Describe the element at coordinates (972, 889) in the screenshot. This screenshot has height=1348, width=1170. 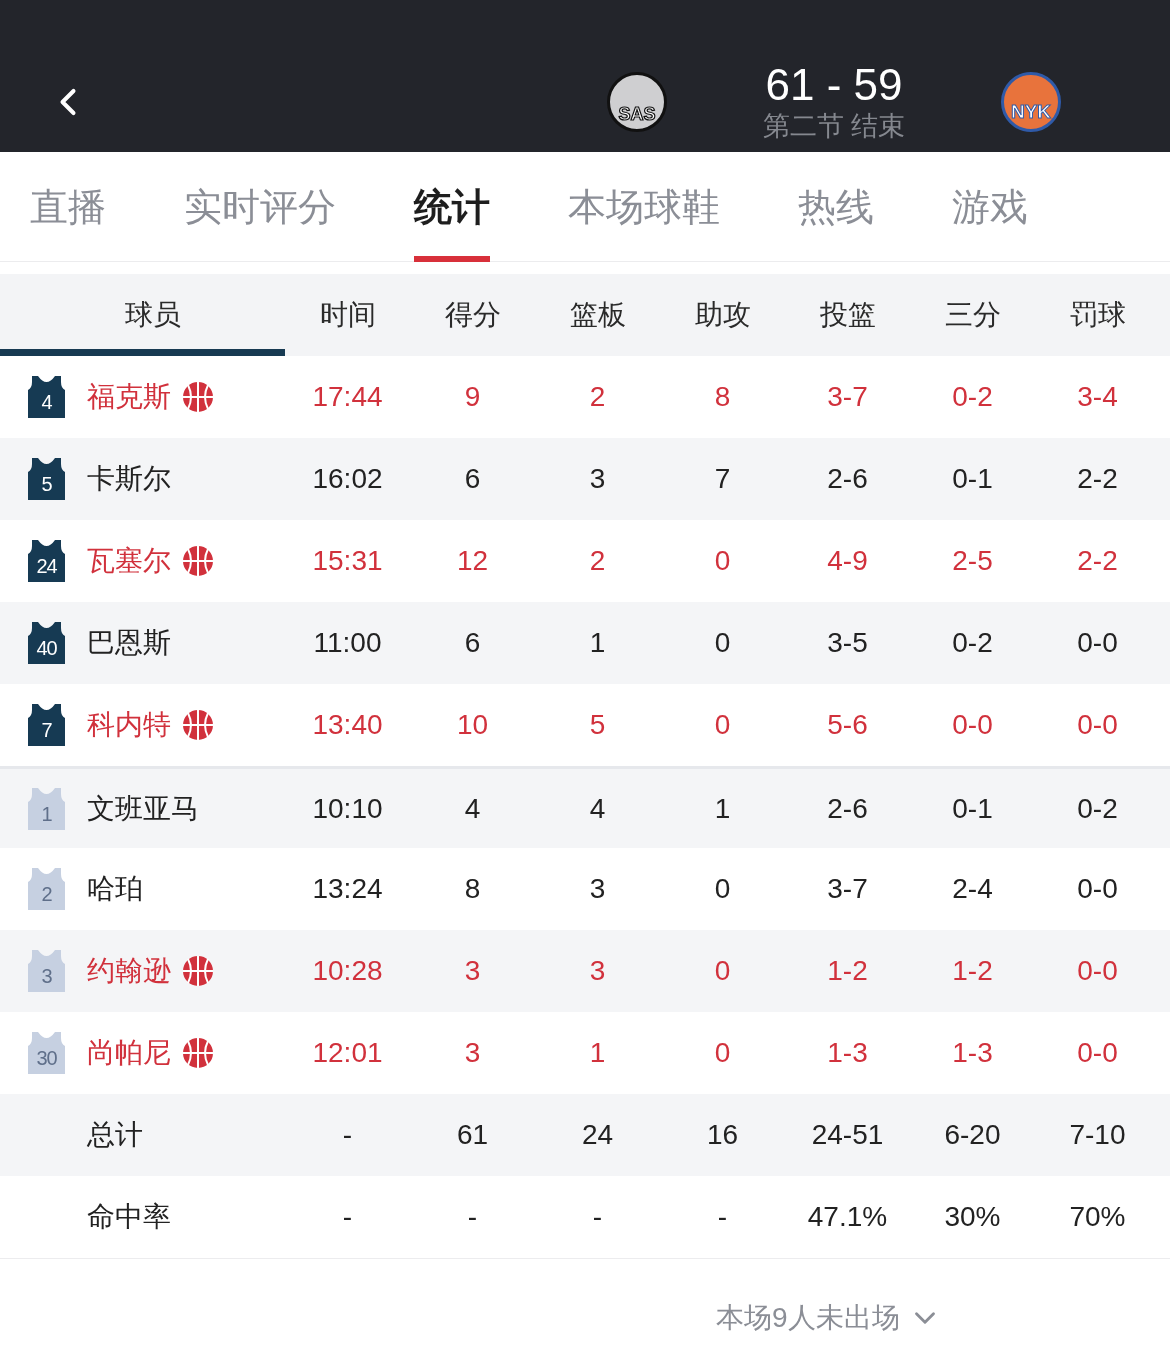
I see `table-cell-text: 2-4` at that location.